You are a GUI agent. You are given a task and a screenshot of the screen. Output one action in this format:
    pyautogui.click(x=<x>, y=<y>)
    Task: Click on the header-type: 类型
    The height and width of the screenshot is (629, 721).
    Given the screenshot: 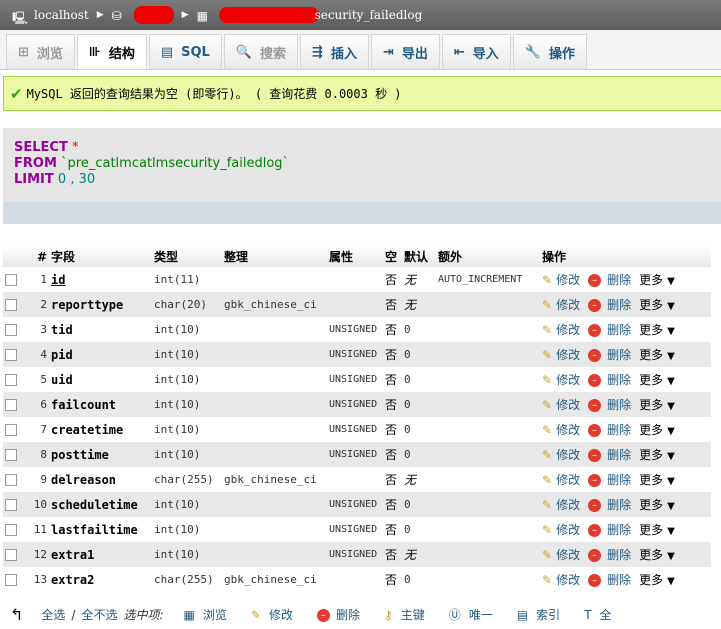 What is the action you would take?
    pyautogui.click(x=187, y=256)
    